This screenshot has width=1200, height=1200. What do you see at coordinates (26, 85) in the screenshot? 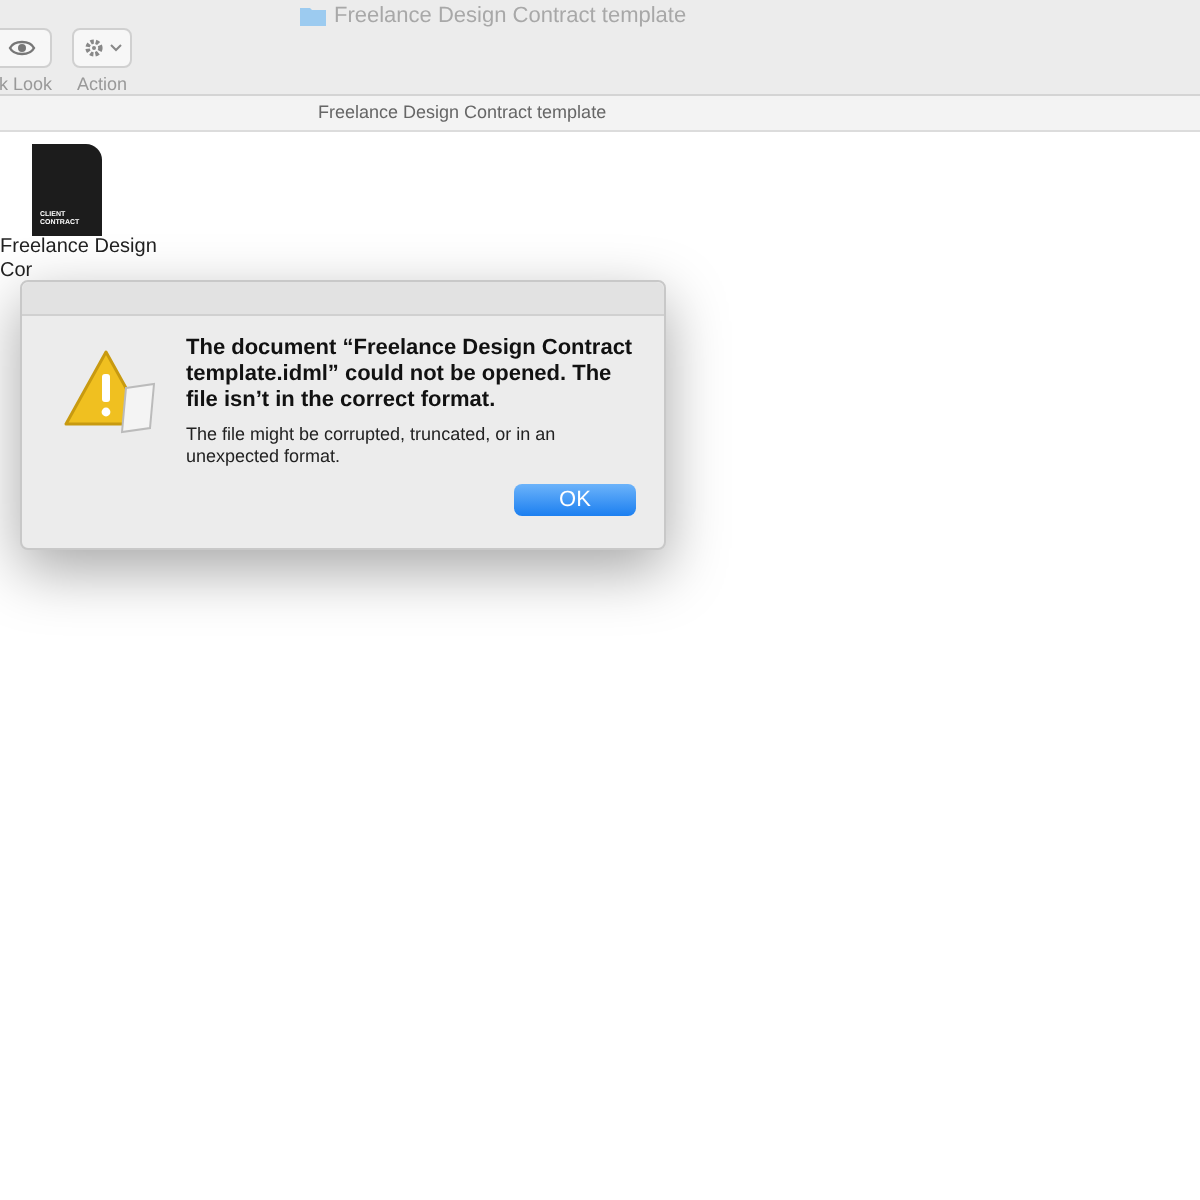
I see `toolbar-label: k Look` at bounding box center [26, 85].